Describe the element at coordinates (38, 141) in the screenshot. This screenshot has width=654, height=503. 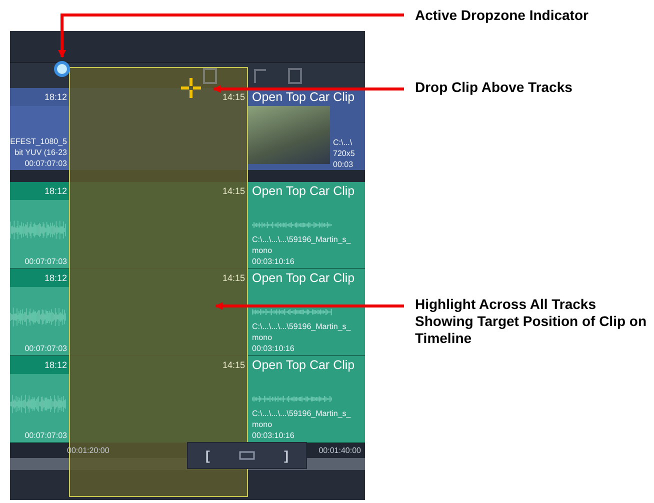
I see `clip-info: EFEST_1080_5` at that location.